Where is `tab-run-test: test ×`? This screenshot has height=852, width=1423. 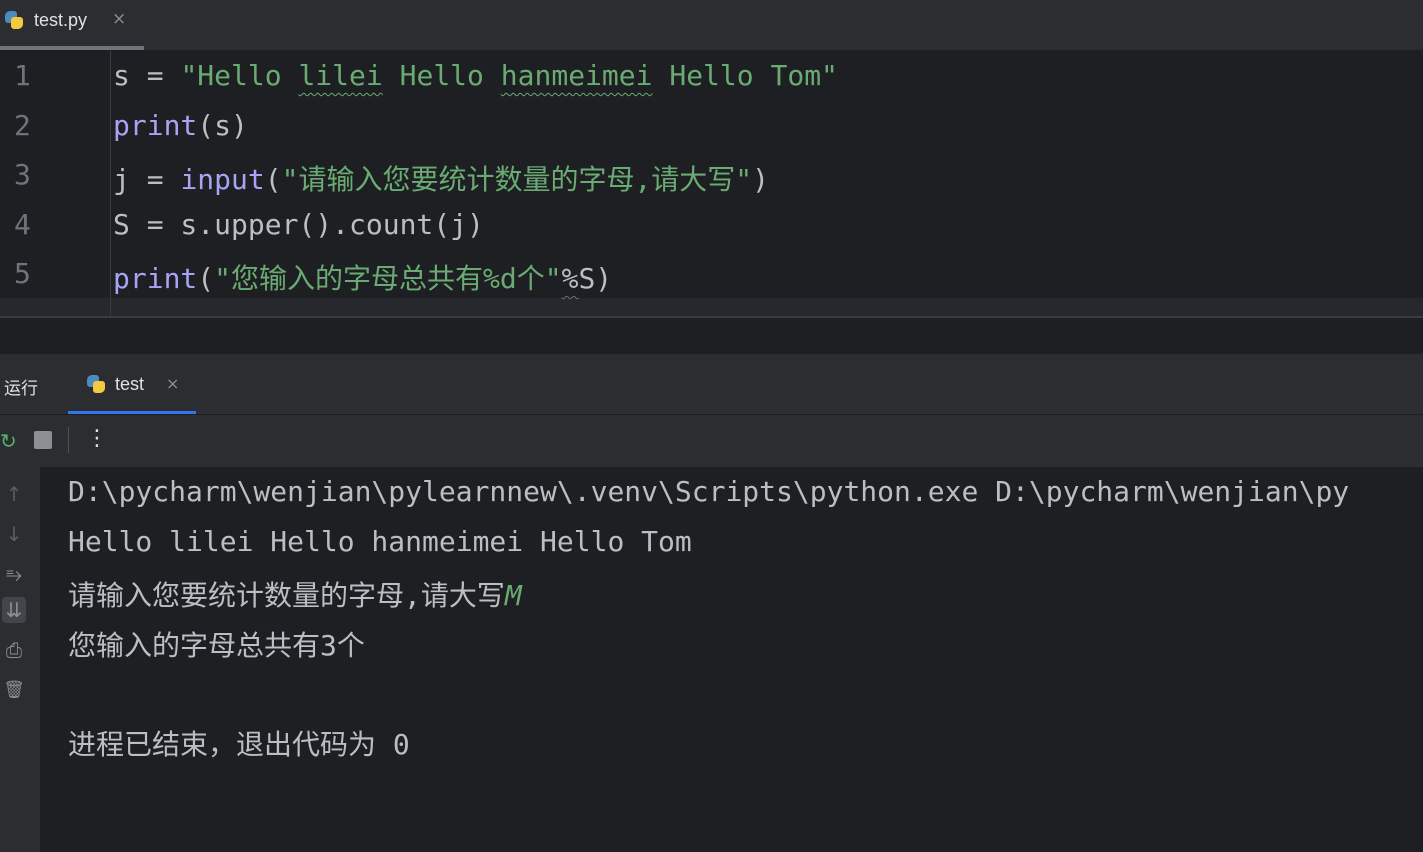 tab-run-test: test × is located at coordinates (132, 384).